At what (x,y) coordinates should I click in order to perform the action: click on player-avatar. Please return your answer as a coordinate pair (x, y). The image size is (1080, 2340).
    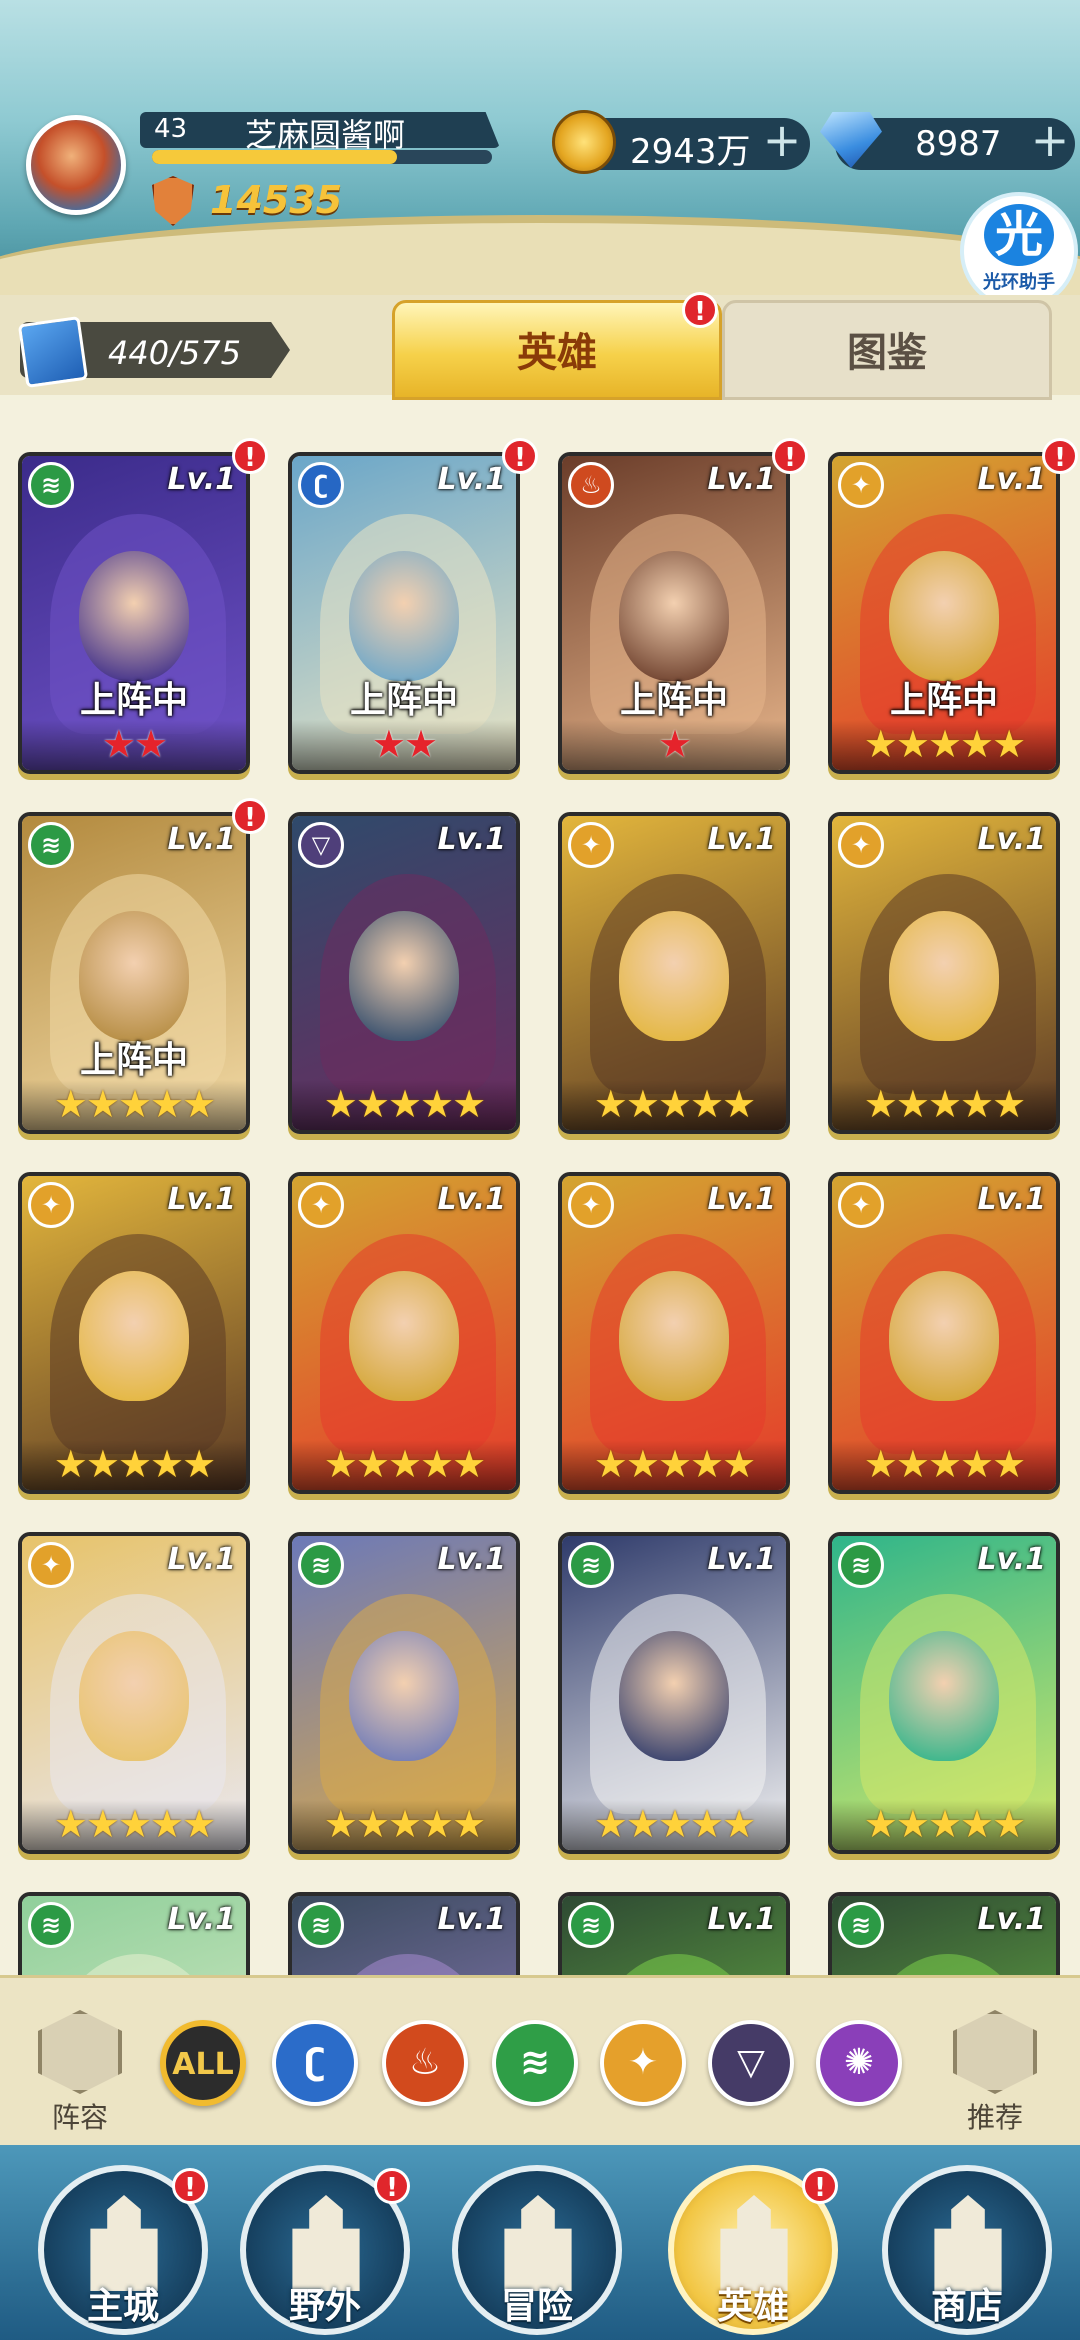
    Looking at the image, I should click on (76, 165).